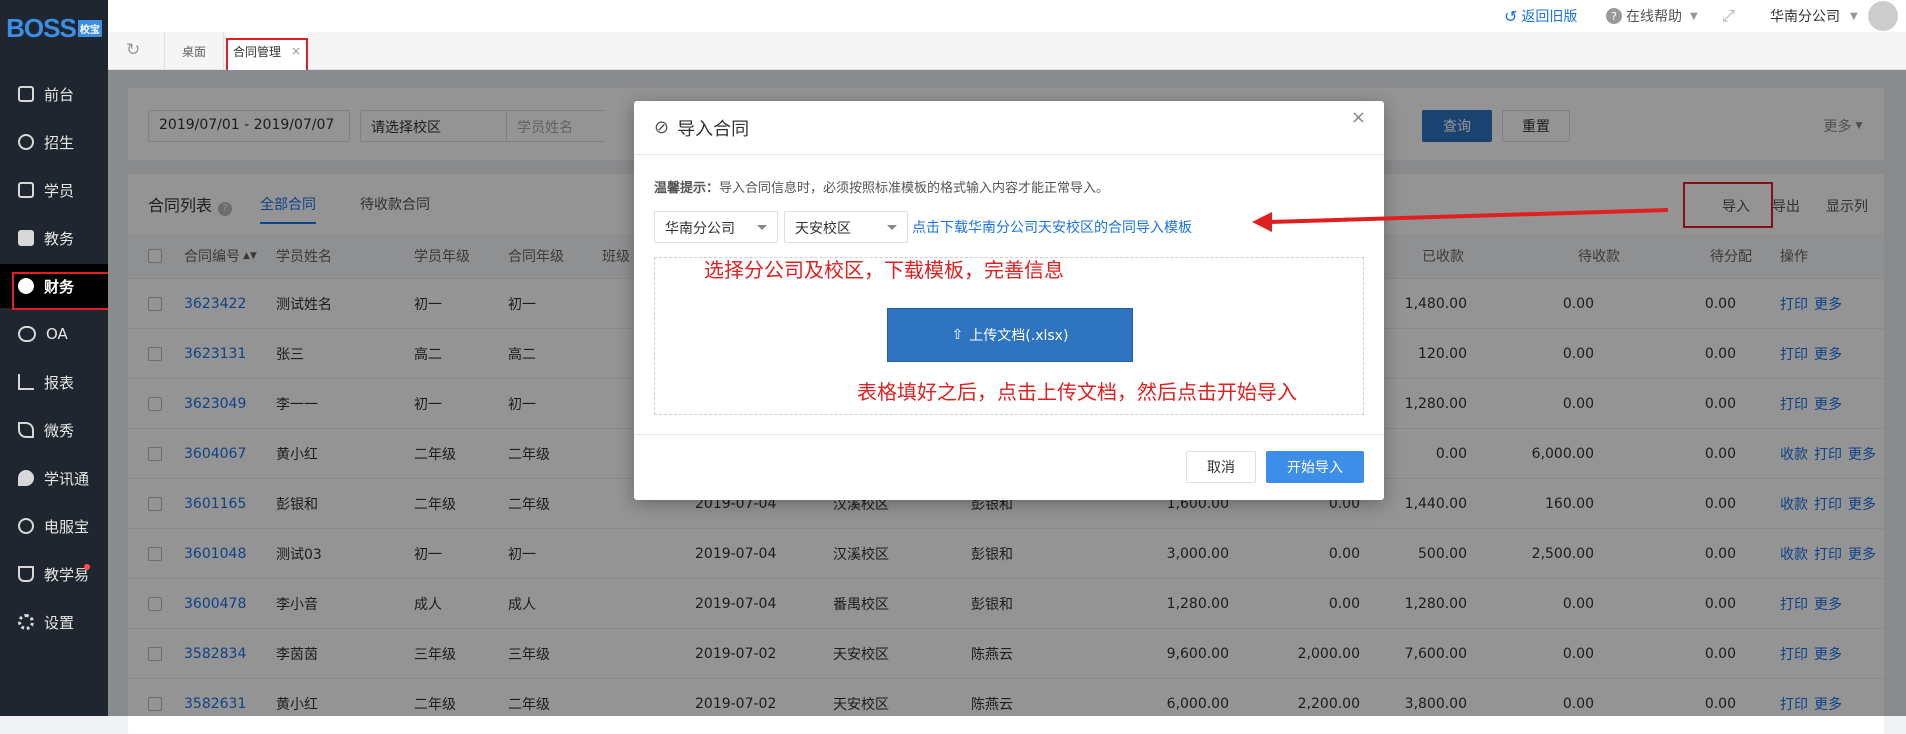  What do you see at coordinates (1460, 220) in the screenshot?
I see `annotation-arrow` at bounding box center [1460, 220].